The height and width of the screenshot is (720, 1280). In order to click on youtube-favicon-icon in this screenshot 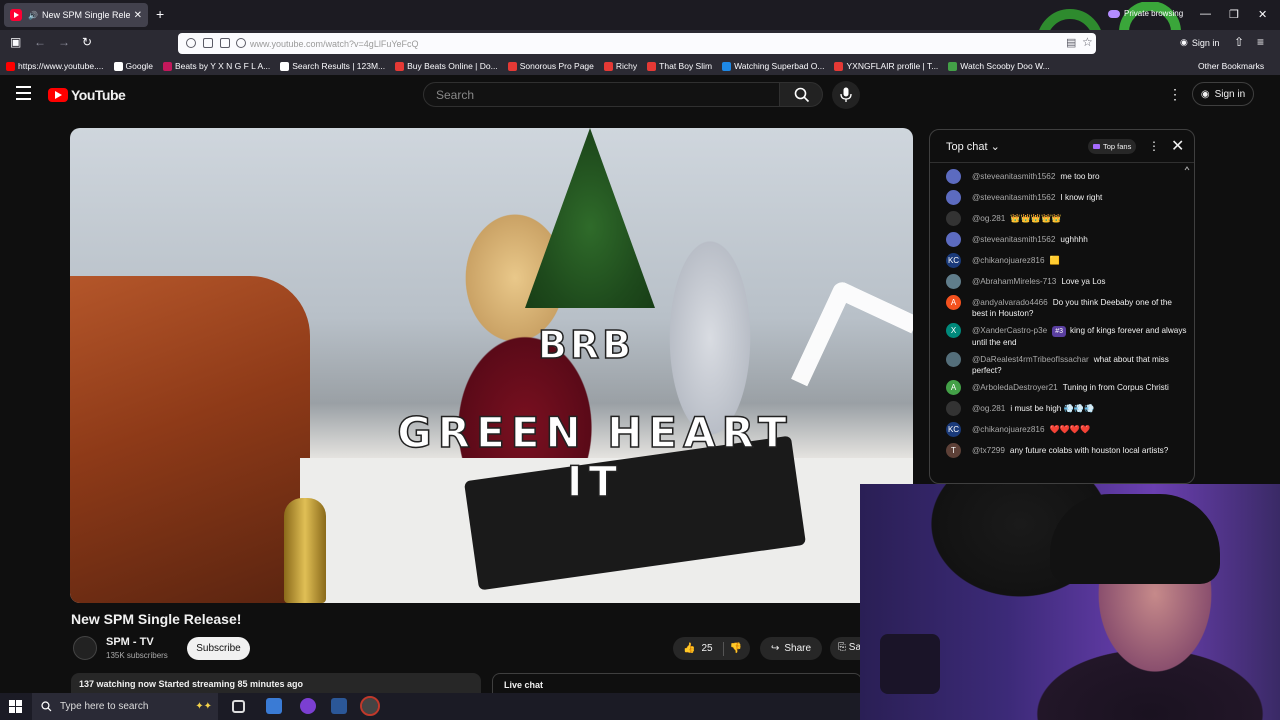, I will do `click(16, 15)`.